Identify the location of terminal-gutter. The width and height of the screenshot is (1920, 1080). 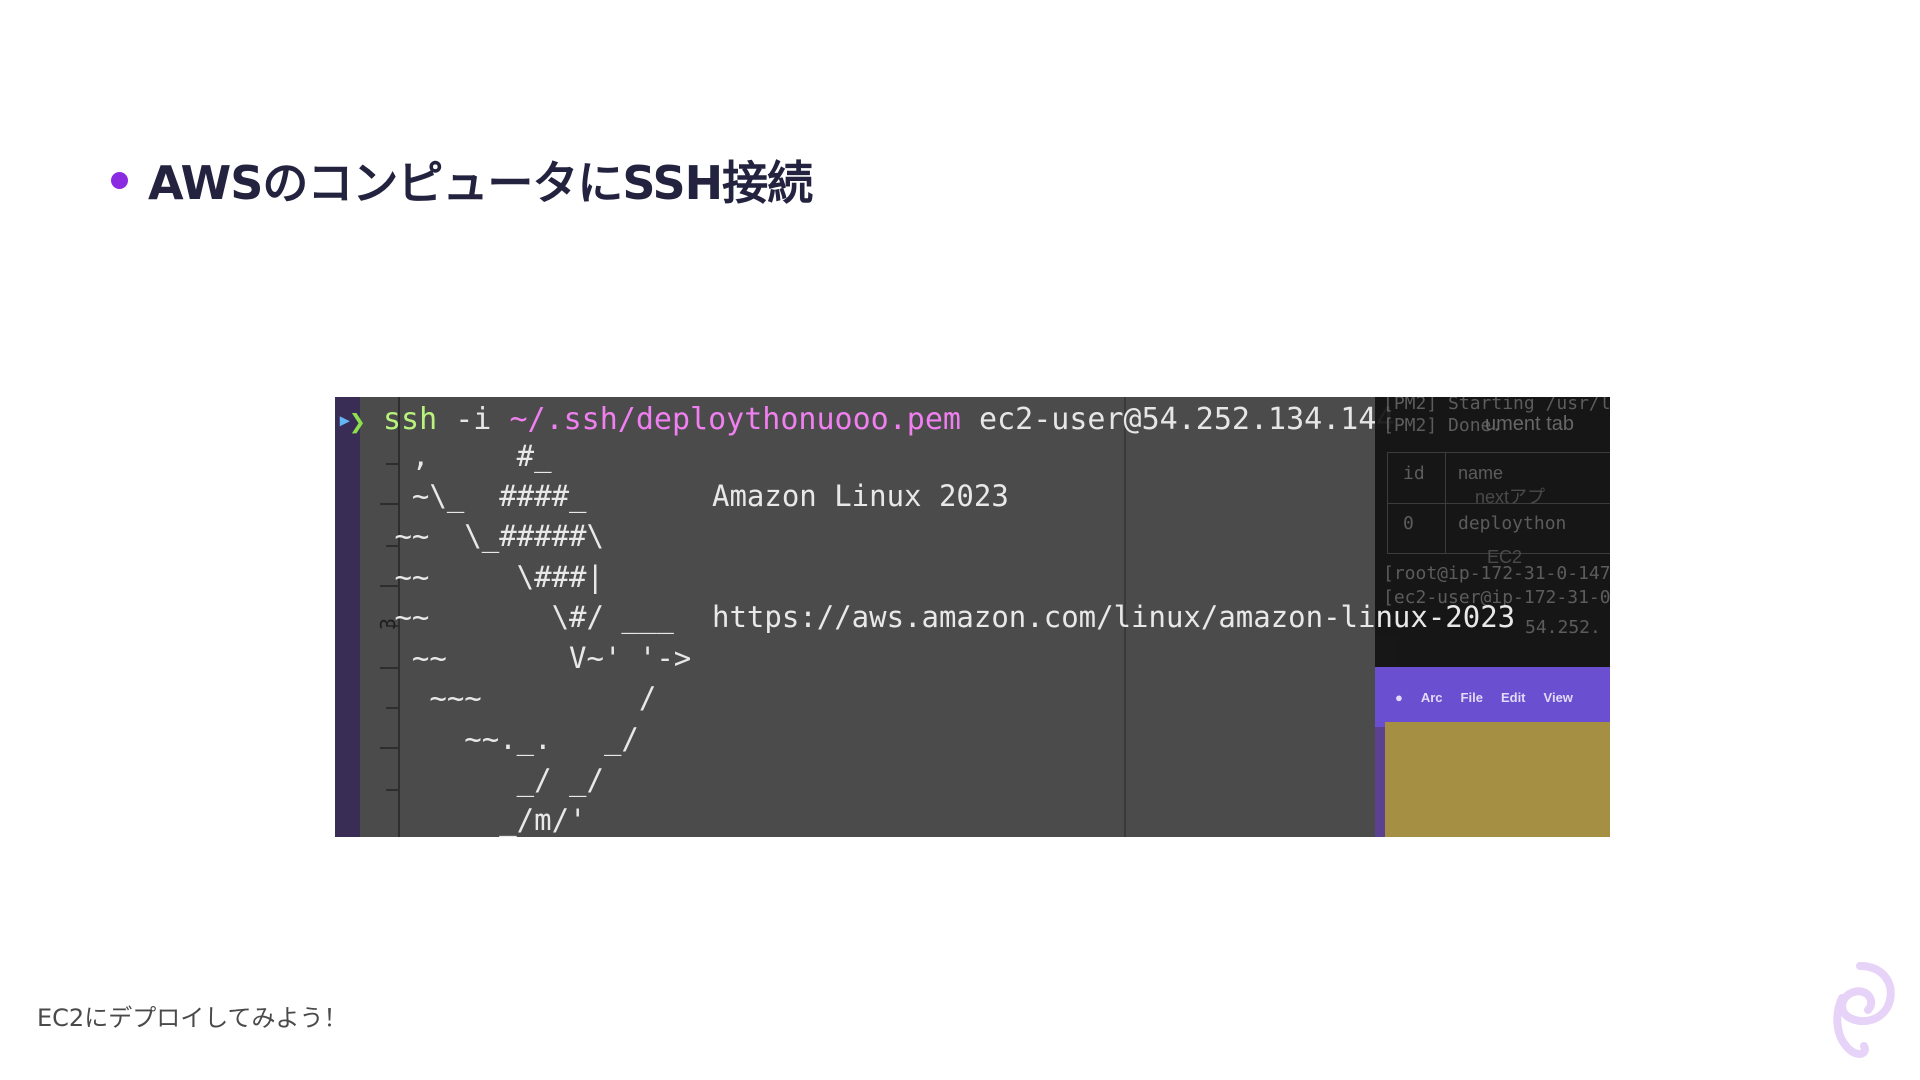
(347, 617).